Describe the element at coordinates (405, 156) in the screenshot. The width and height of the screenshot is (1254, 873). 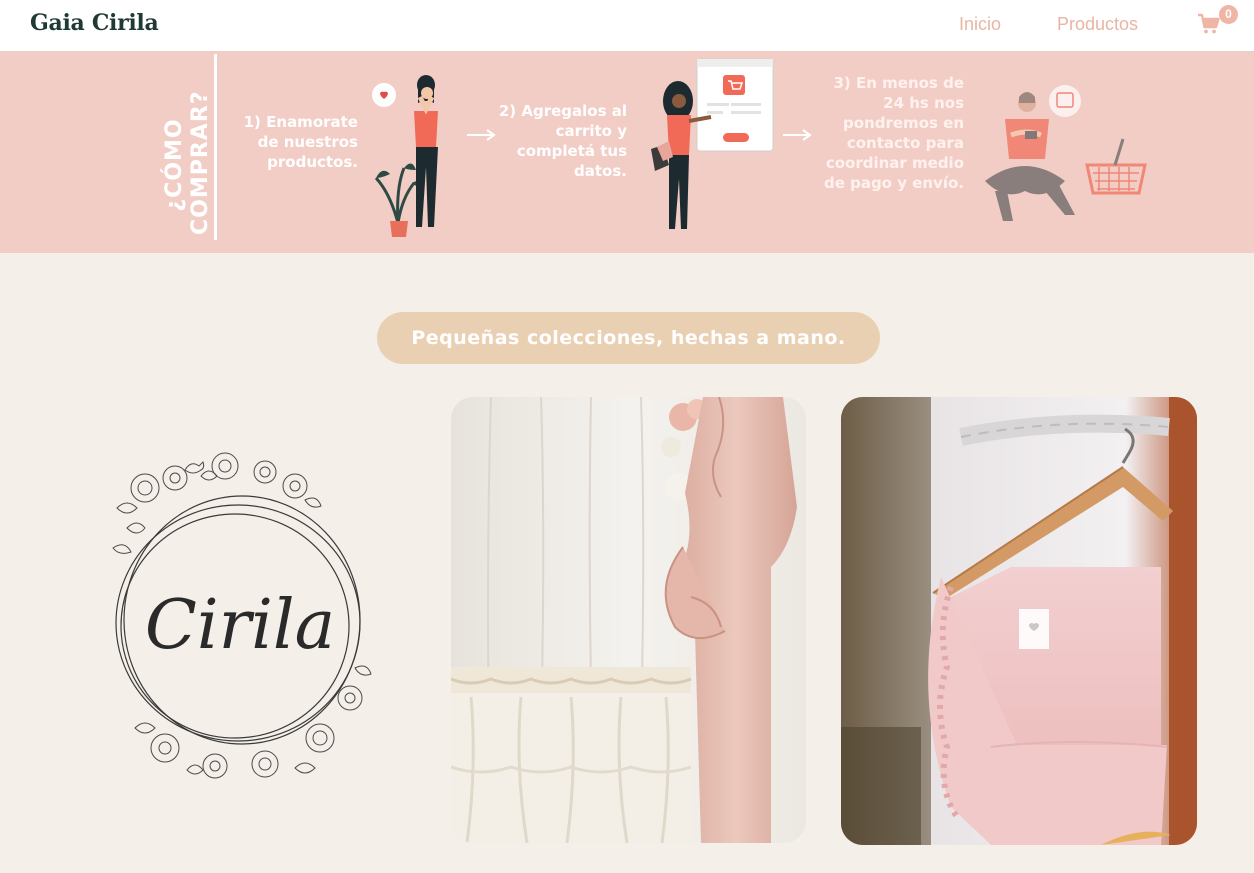
I see `woman-heart-illustration` at that location.